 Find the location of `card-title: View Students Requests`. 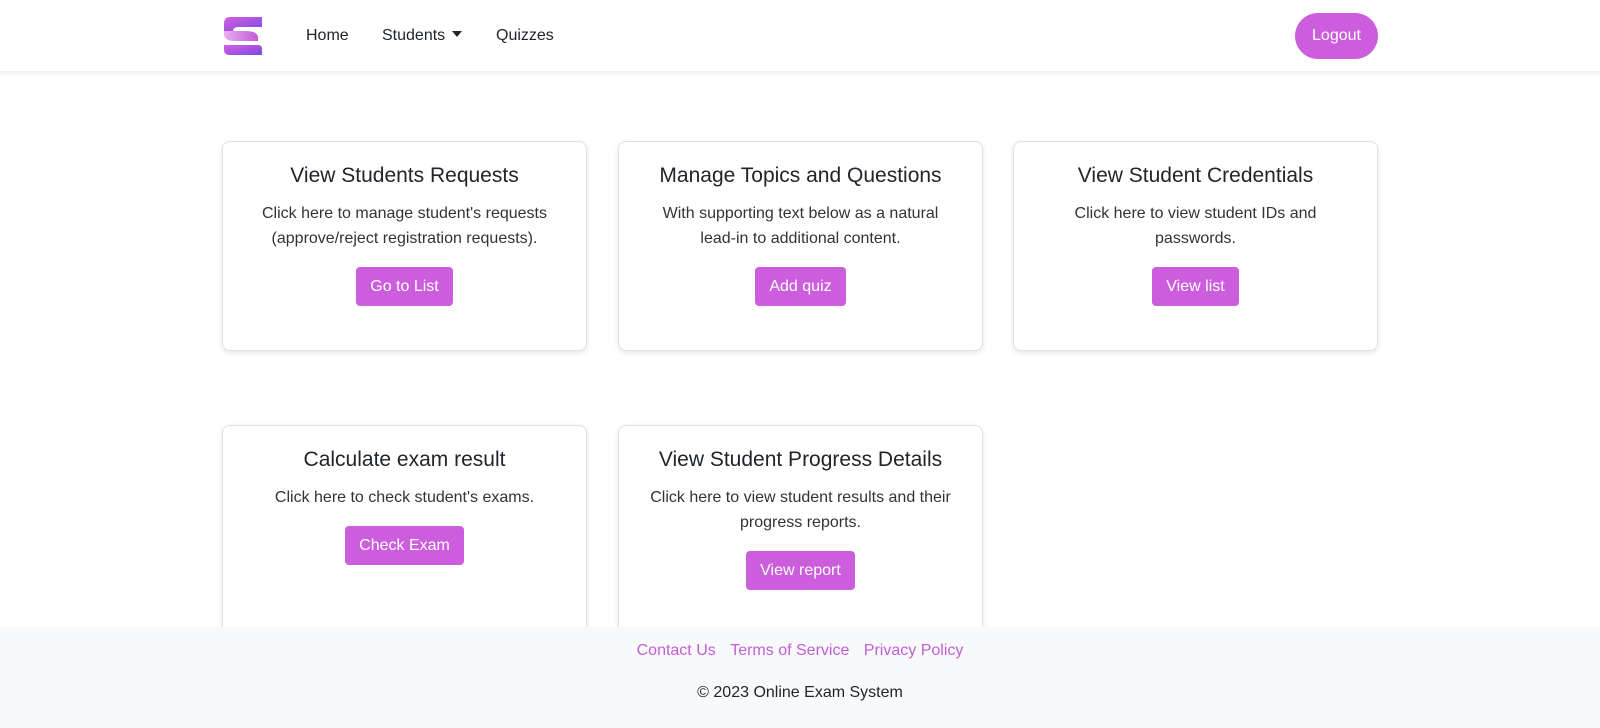

card-title: View Students Requests is located at coordinates (404, 175).